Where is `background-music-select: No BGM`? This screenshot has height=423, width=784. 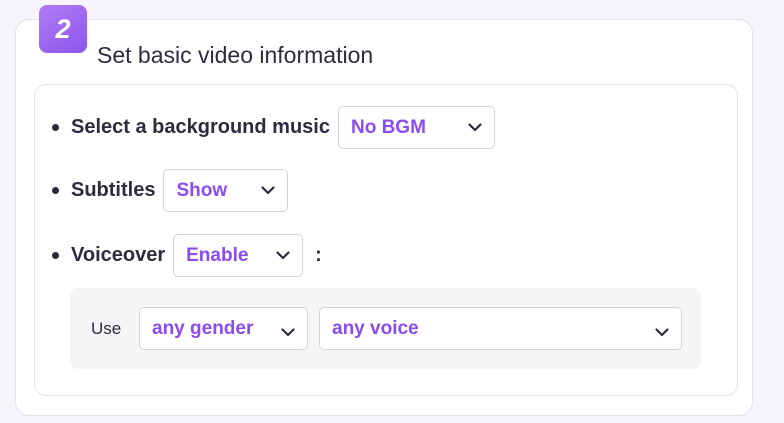 background-music-select: No BGM is located at coordinates (416, 127).